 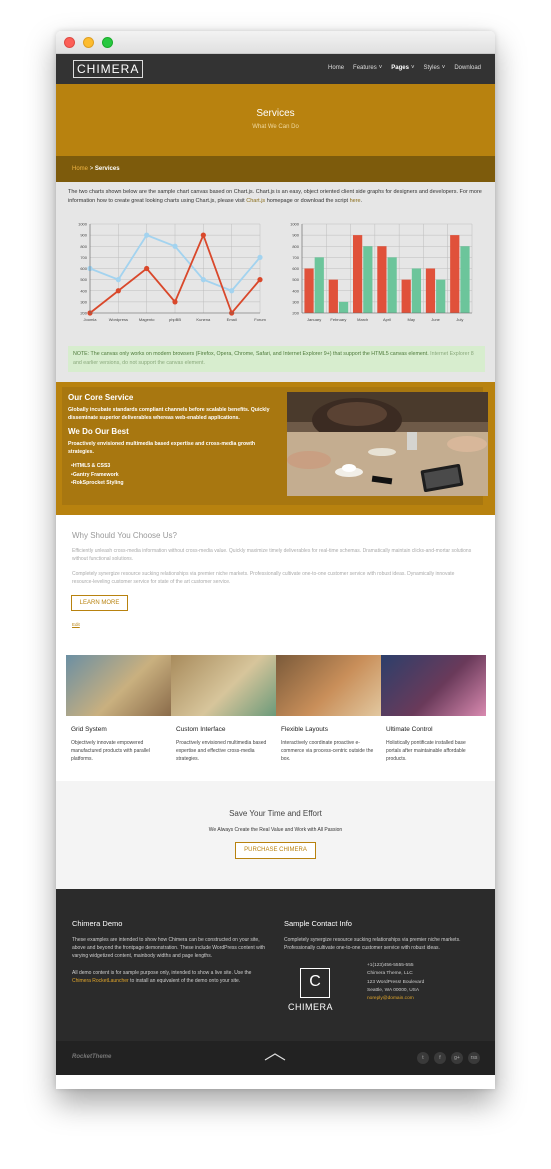 I want to click on office-photo-illustration, so click(x=387, y=444).